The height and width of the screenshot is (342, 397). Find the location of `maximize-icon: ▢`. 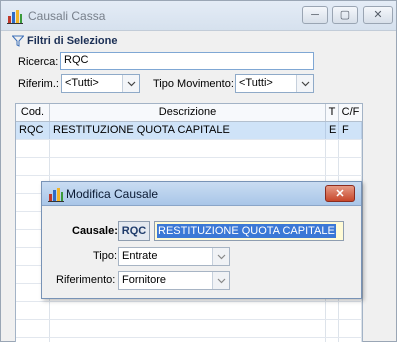

maximize-icon: ▢ is located at coordinates (345, 14).